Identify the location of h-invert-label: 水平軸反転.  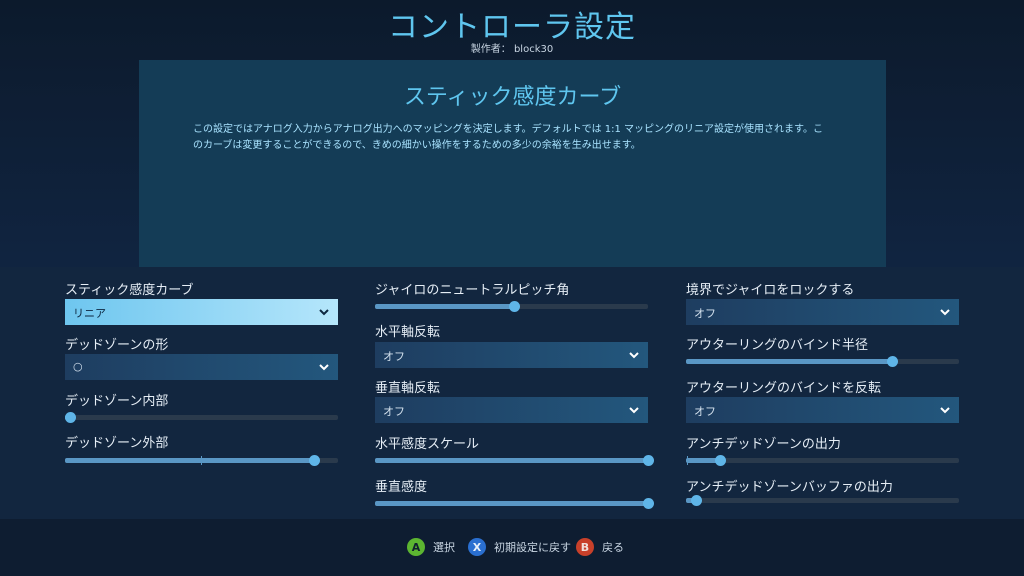
(408, 332).